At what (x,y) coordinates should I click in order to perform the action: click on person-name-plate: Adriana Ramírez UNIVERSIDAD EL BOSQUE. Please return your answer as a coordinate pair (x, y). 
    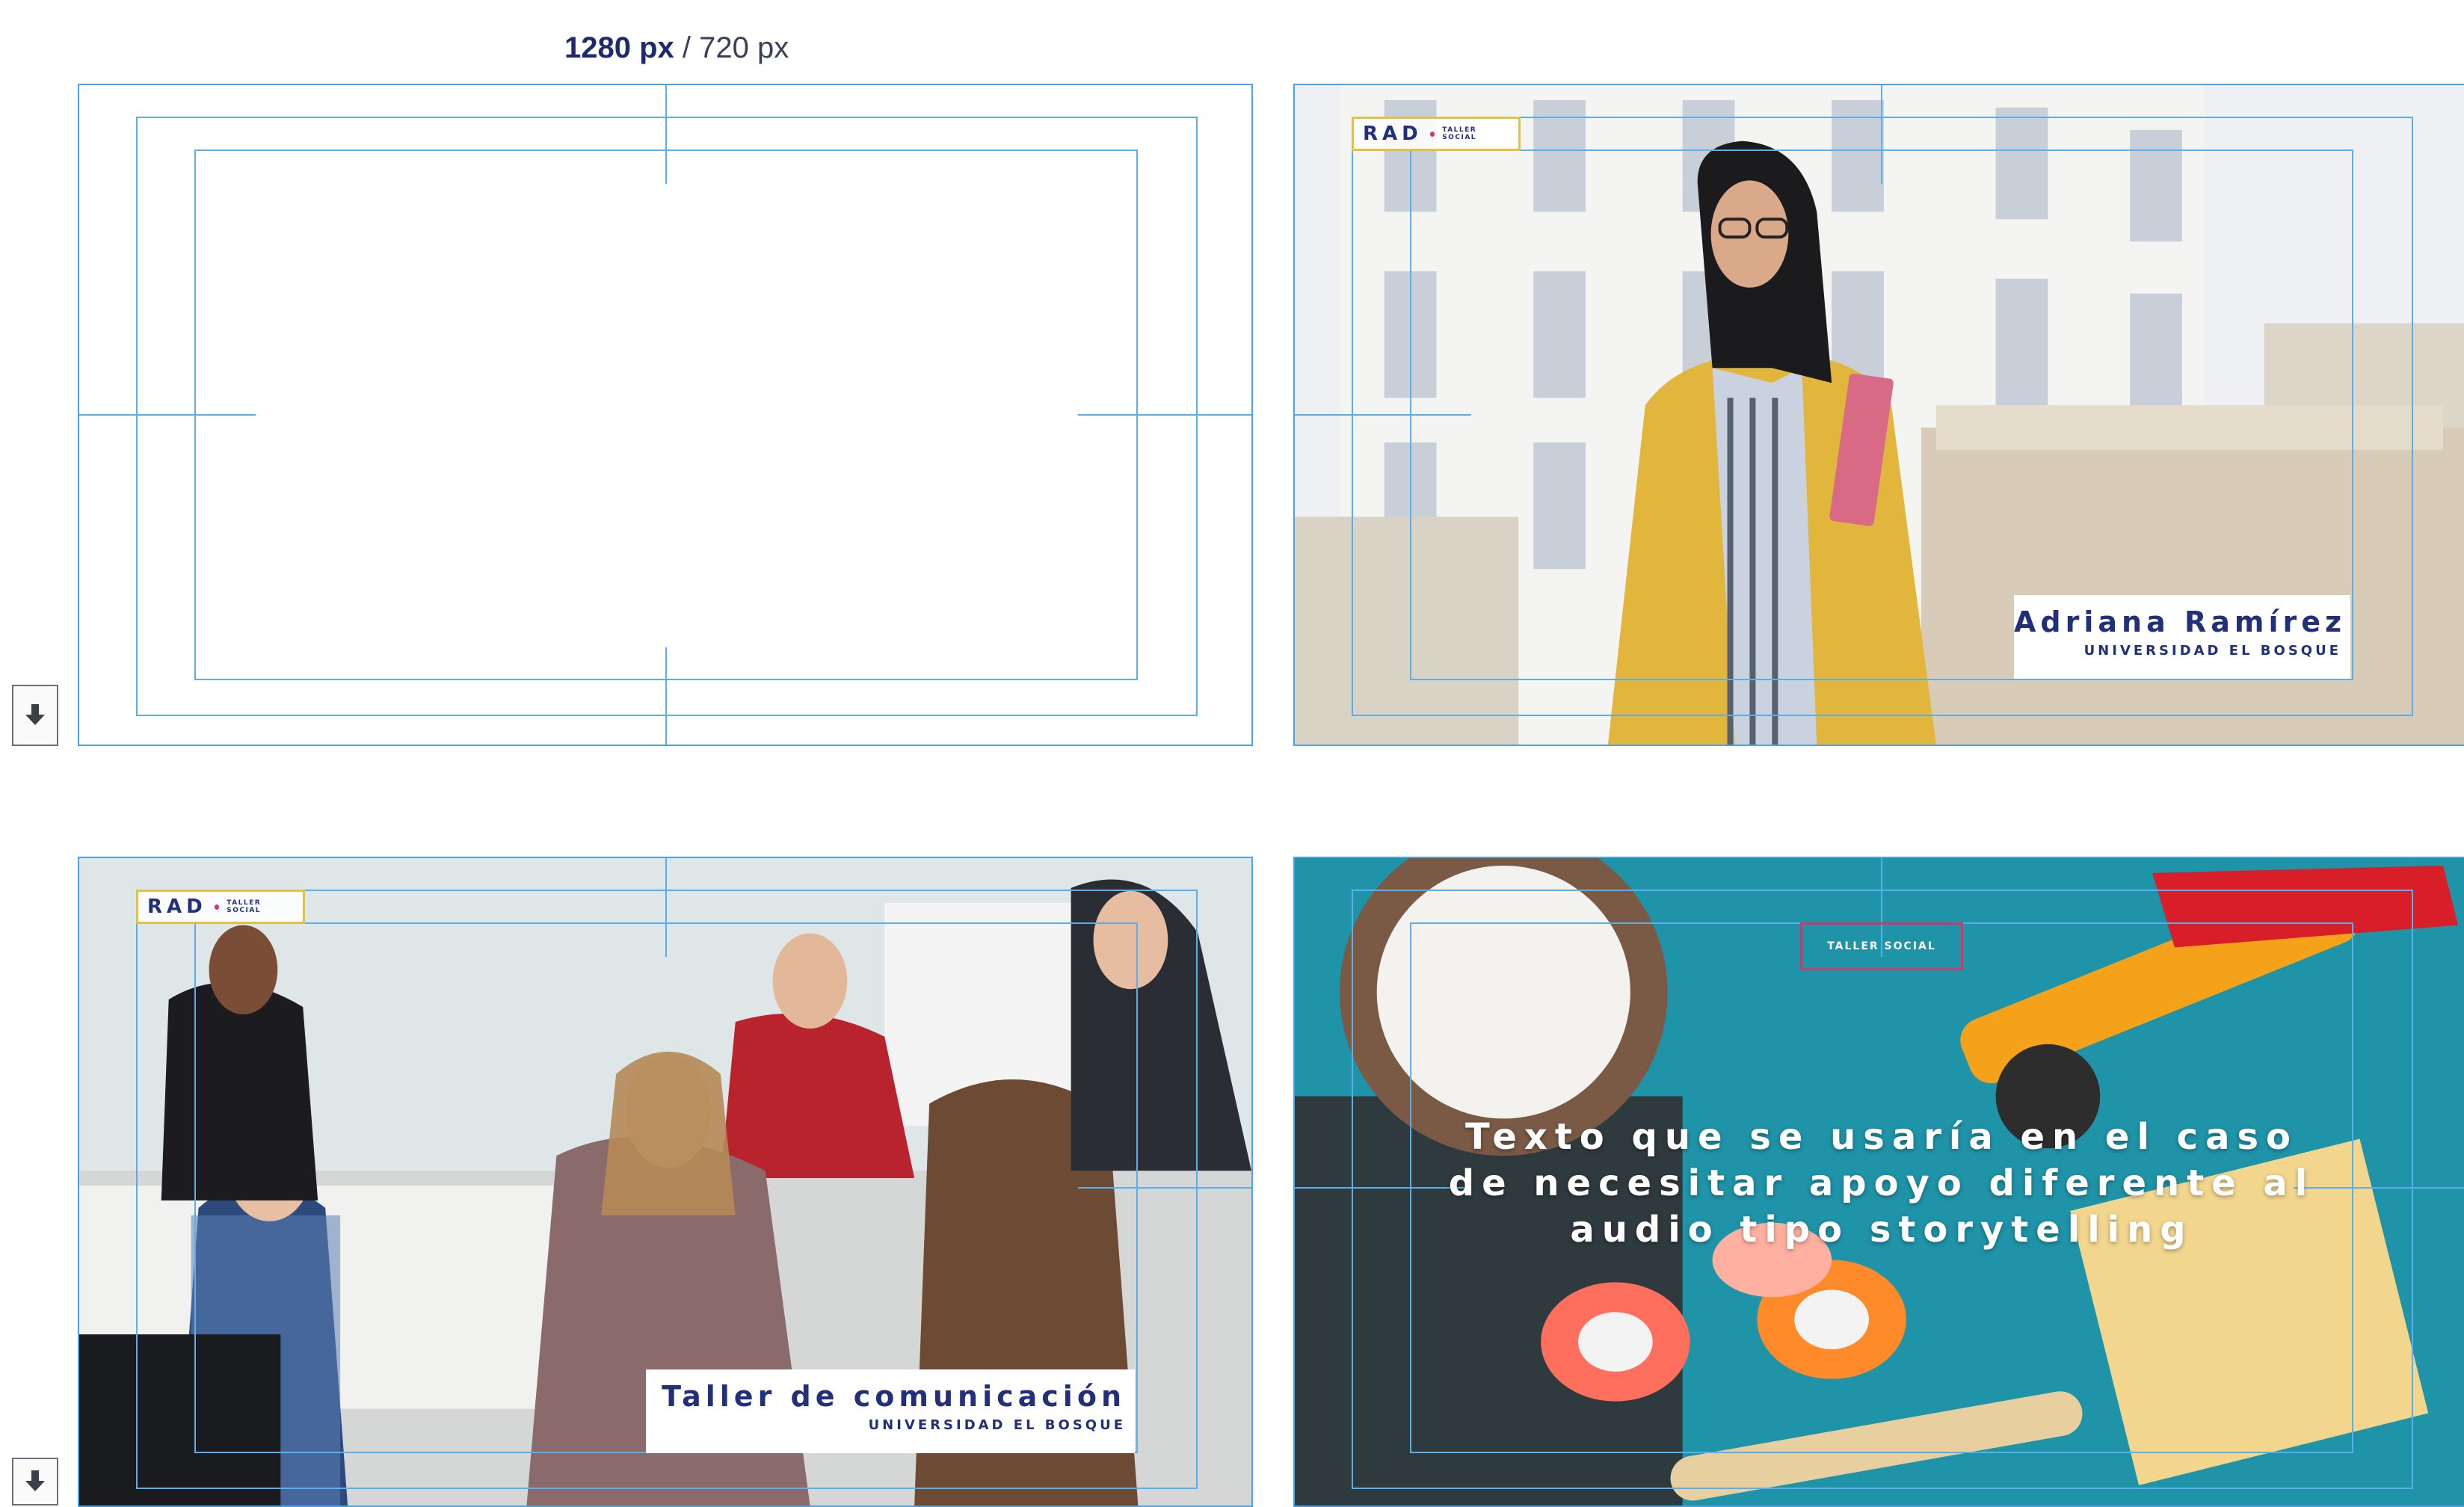
    Looking at the image, I should click on (2182, 637).